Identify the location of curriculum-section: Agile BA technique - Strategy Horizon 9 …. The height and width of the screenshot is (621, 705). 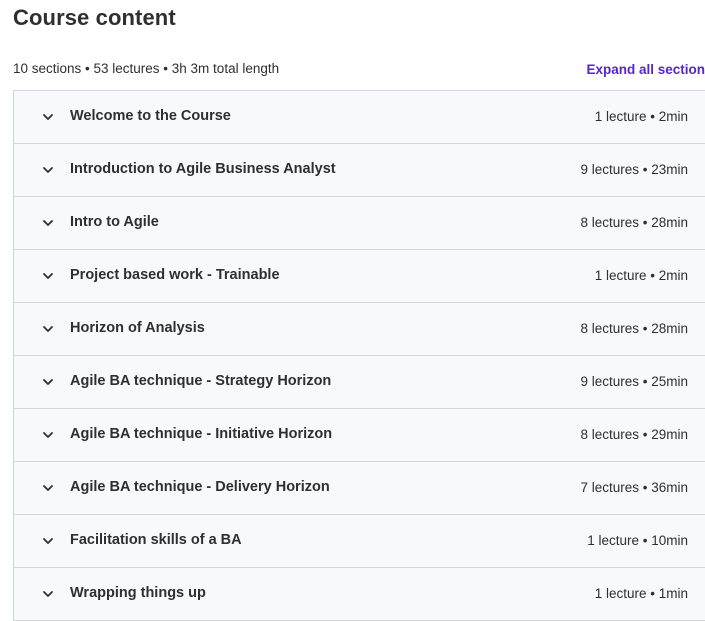
(359, 382).